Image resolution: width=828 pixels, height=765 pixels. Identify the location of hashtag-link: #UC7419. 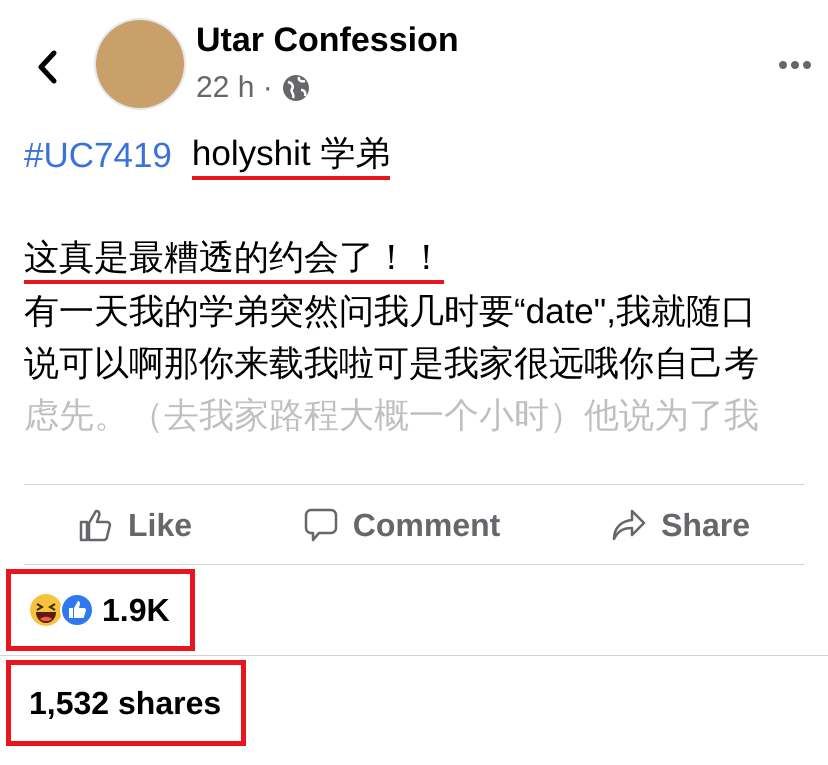
(98, 156).